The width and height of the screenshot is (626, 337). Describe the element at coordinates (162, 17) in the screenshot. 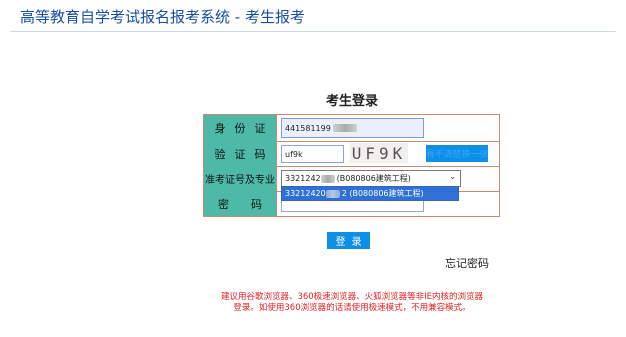

I see `page-header-title: 高等教育自学考试报名报考系统 - 考生报考` at that location.